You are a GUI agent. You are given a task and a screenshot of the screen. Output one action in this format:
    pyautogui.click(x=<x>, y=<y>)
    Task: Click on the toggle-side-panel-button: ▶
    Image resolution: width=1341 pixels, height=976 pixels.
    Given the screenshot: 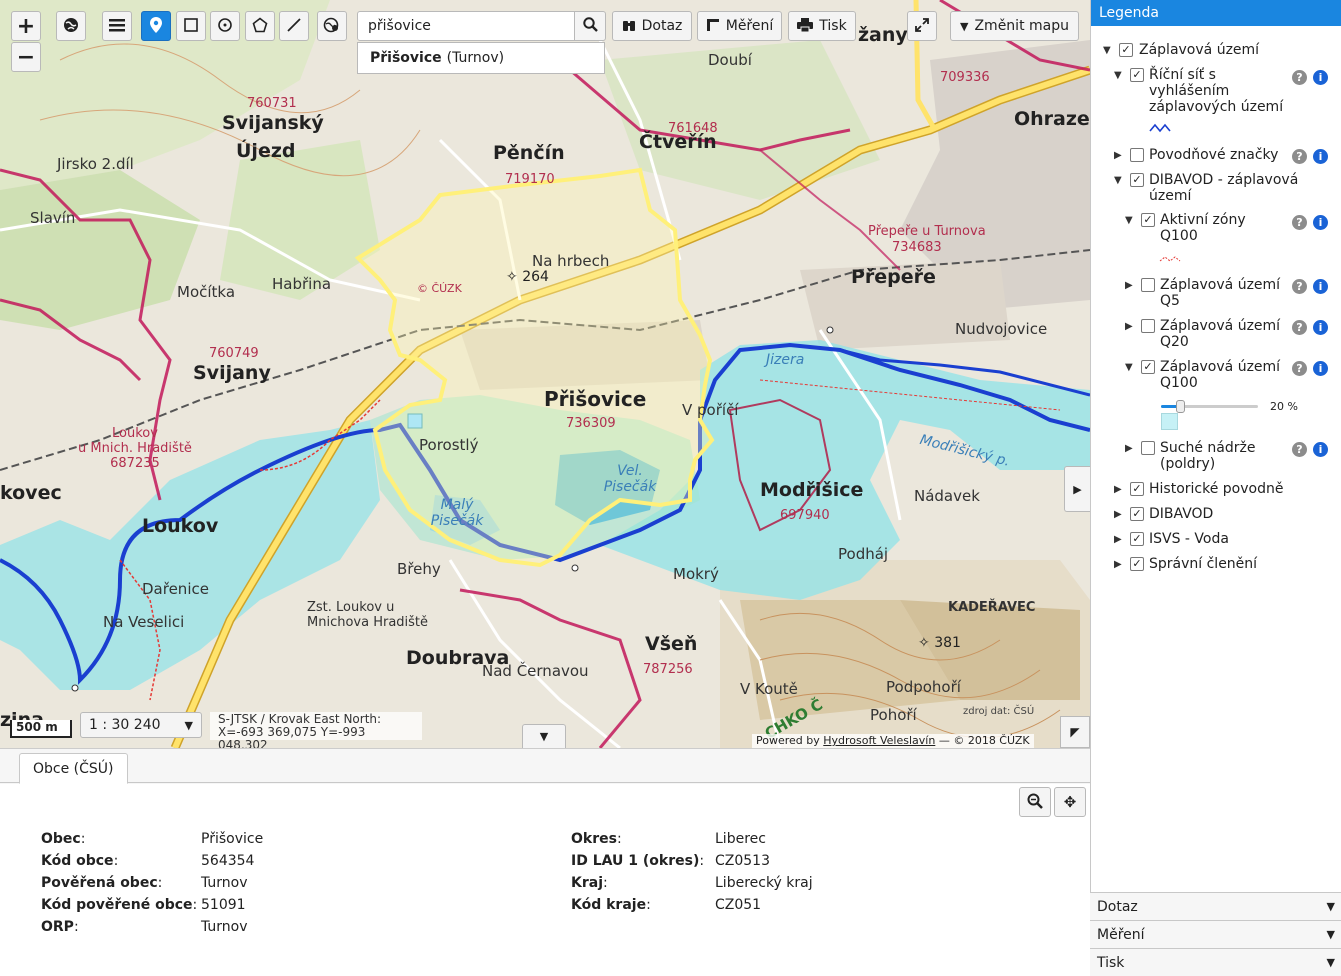 What is the action you would take?
    pyautogui.click(x=1077, y=489)
    